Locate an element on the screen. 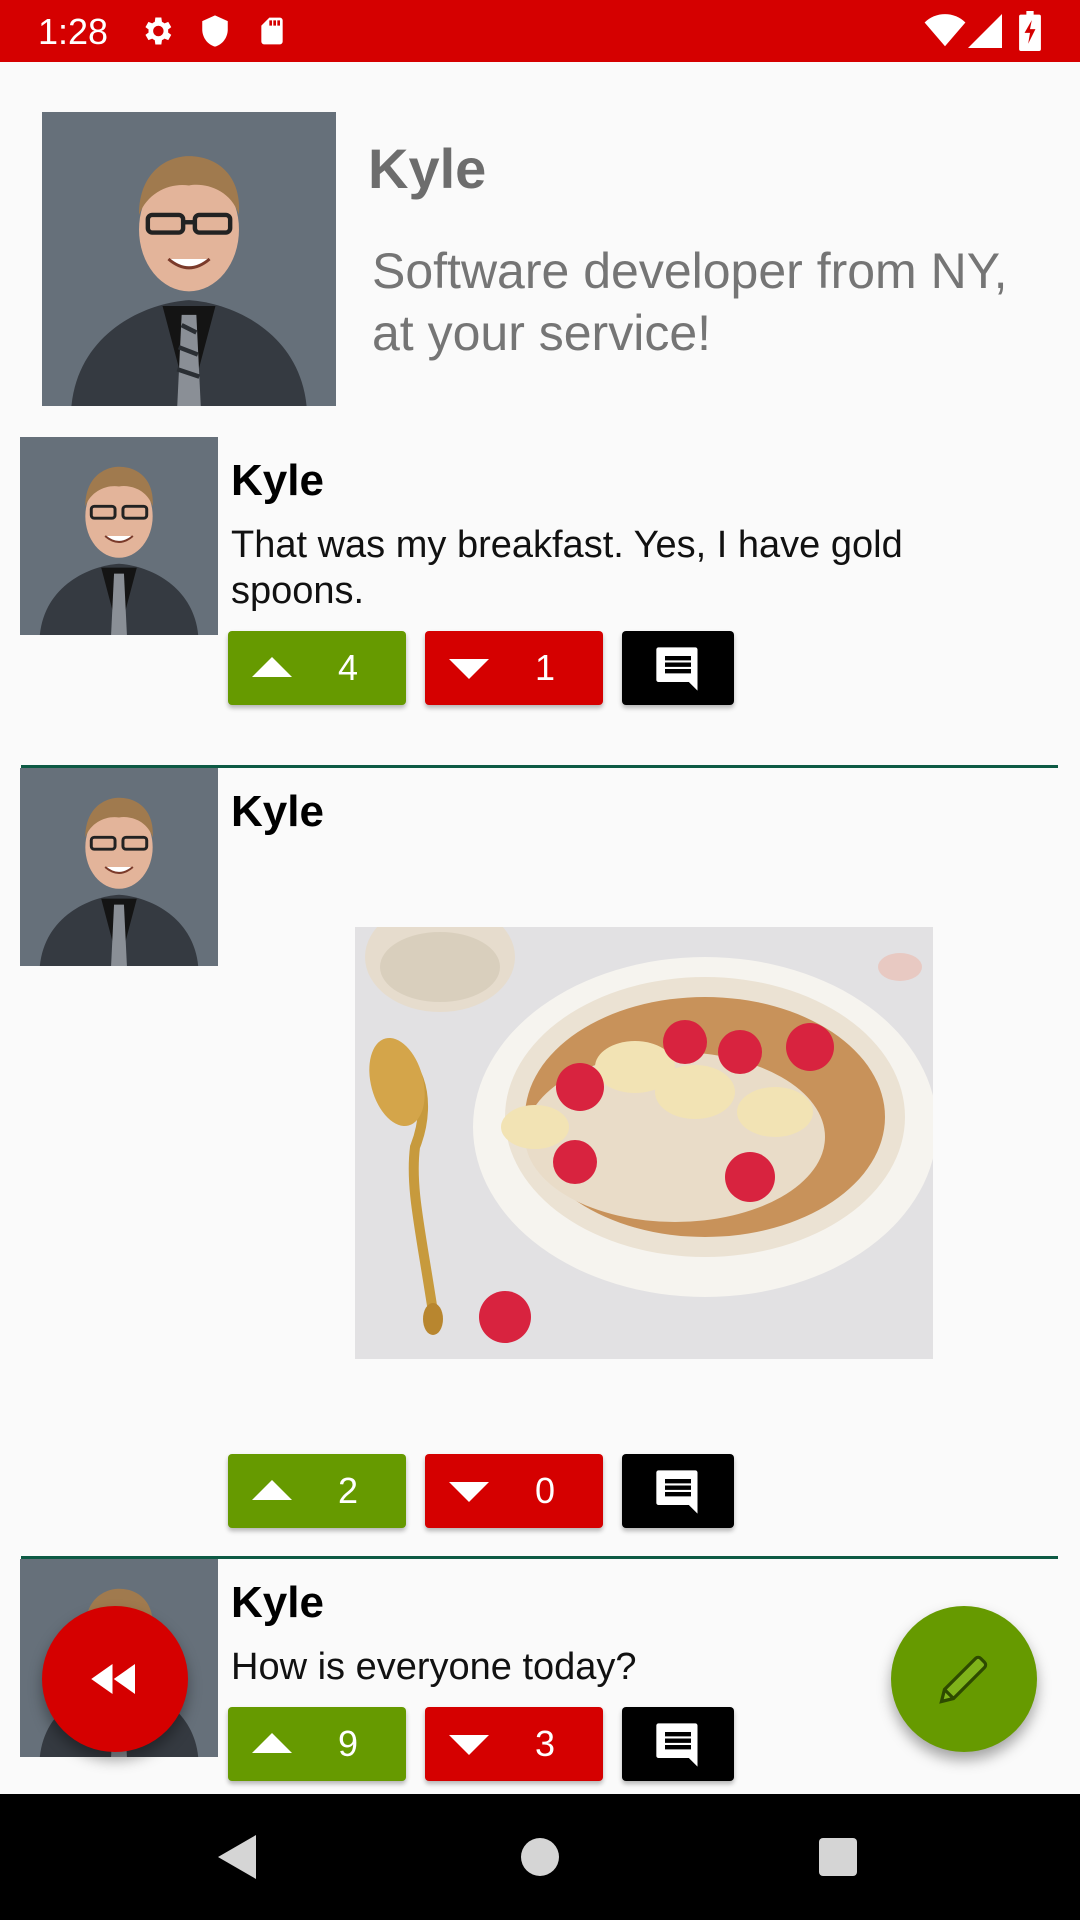  shield-icon is located at coordinates (215, 33).